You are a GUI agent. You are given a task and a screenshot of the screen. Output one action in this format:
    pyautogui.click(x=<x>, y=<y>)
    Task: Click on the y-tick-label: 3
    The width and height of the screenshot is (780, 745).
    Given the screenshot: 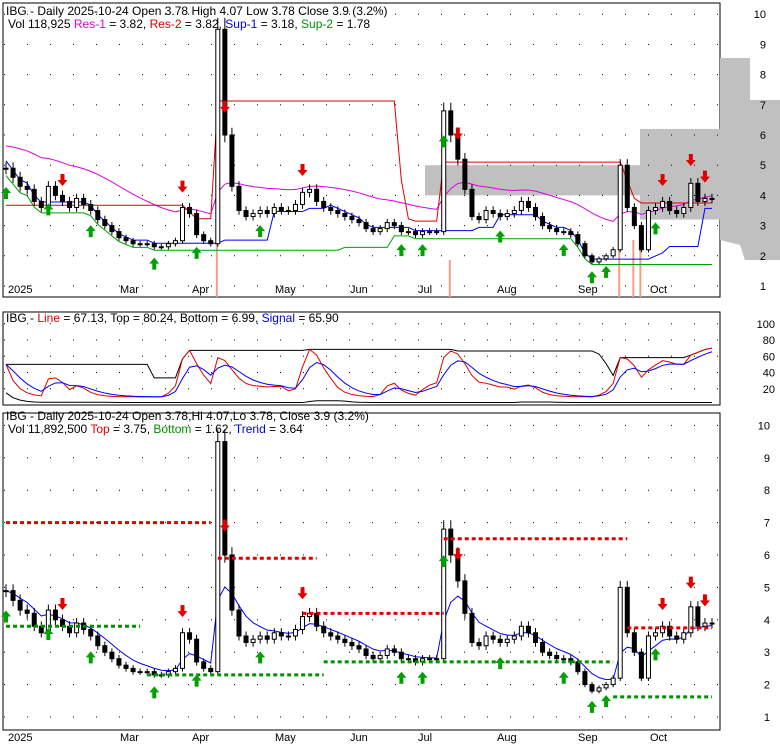 What is the action you would take?
    pyautogui.click(x=763, y=227)
    